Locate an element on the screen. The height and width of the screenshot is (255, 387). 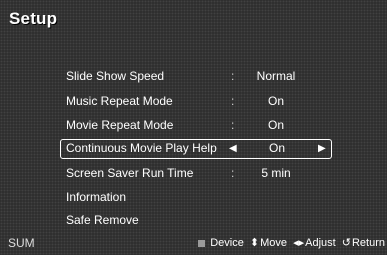
menu-item-label: Movie Repeat Mode is located at coordinates (120, 125).